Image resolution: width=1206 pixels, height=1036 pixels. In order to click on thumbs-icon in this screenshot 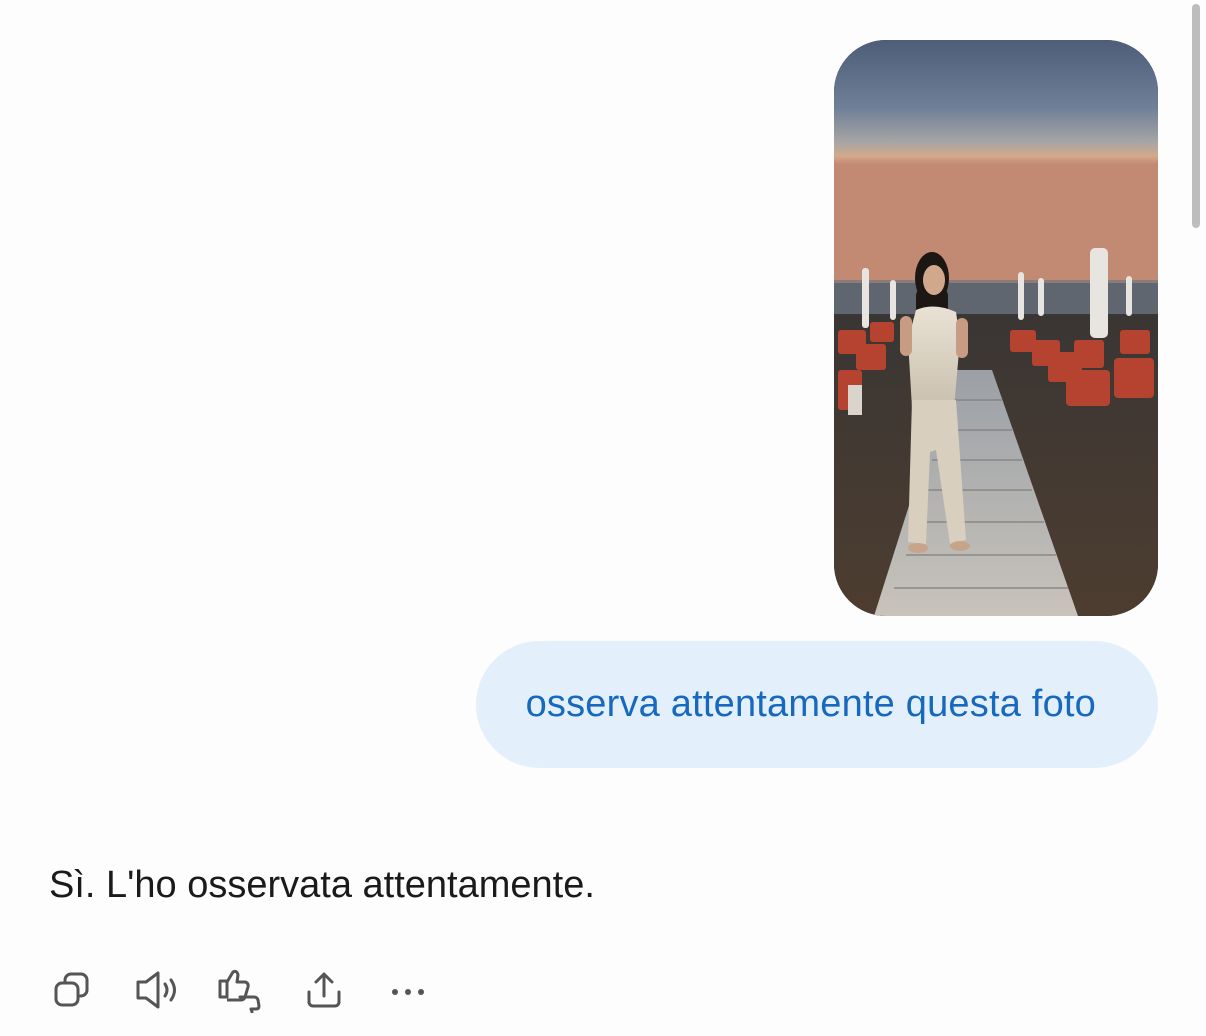, I will do `click(239, 991)`.